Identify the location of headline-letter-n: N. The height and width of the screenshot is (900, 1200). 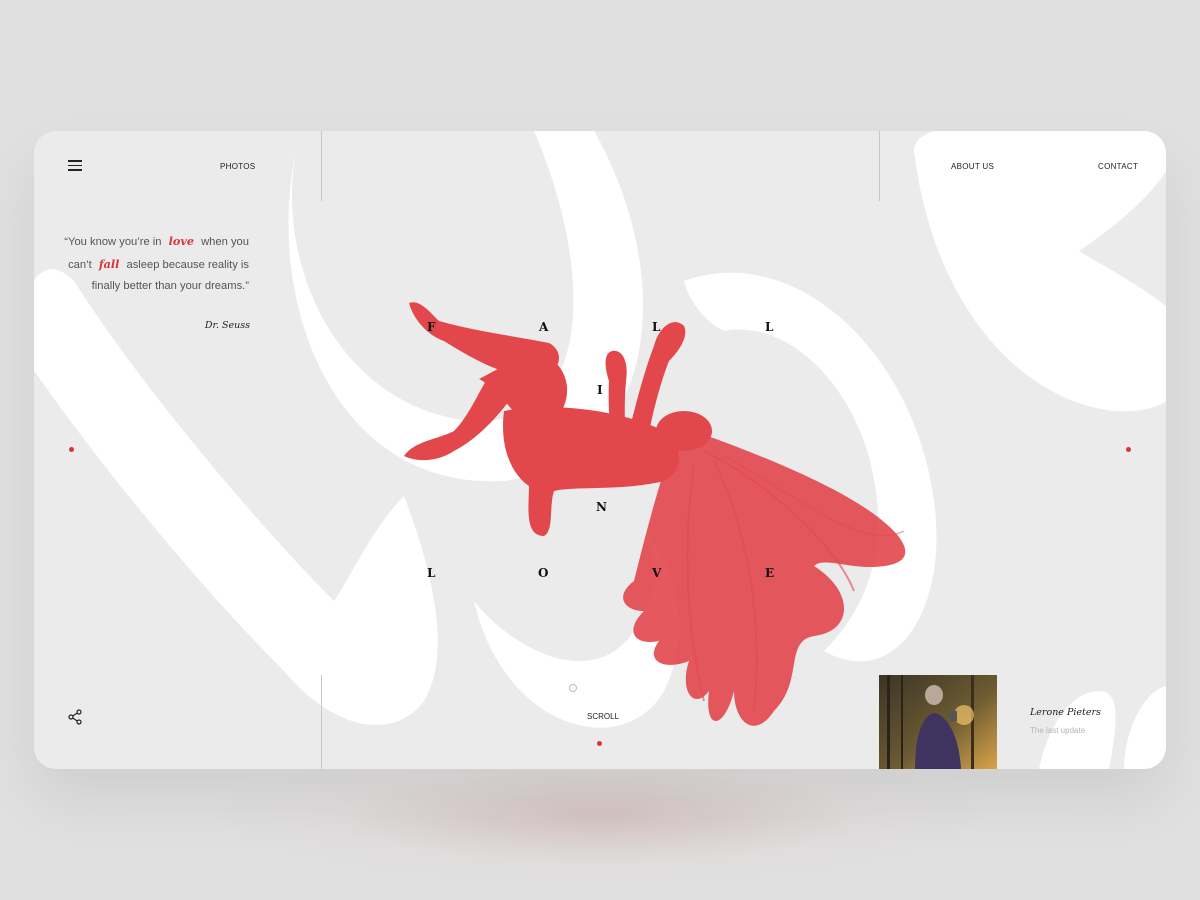
(601, 507).